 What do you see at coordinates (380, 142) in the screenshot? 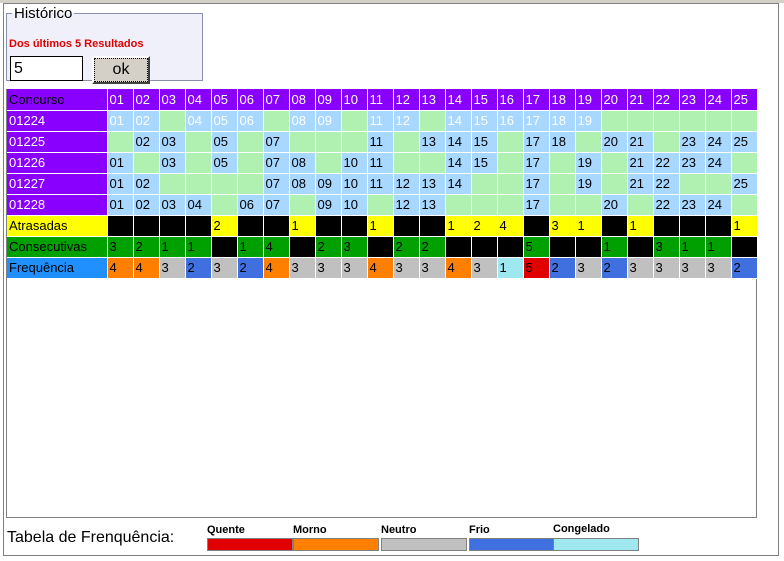
I see `drawn-number-cell: 11` at bounding box center [380, 142].